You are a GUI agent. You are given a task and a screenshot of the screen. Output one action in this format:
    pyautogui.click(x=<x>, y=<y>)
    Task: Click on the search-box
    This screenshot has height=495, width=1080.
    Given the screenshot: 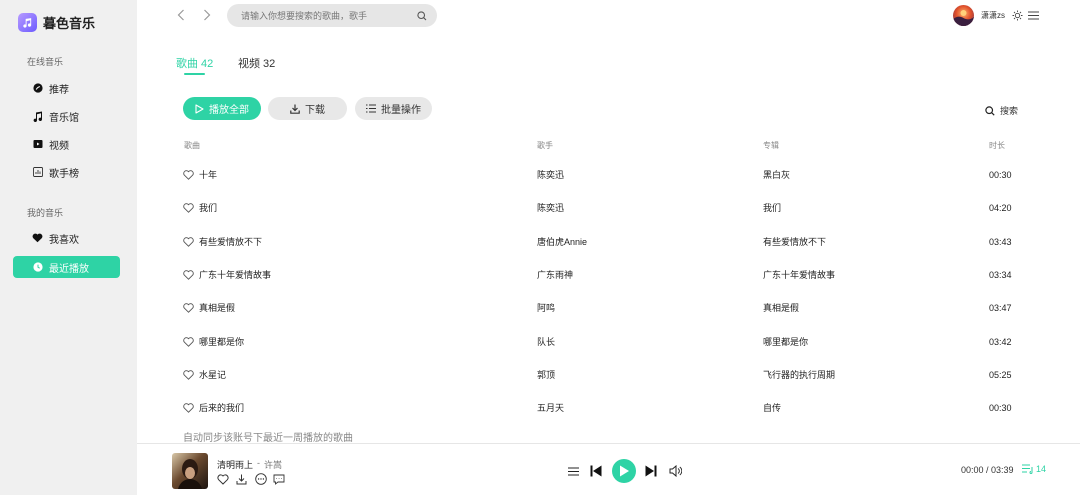 What is the action you would take?
    pyautogui.click(x=332, y=15)
    